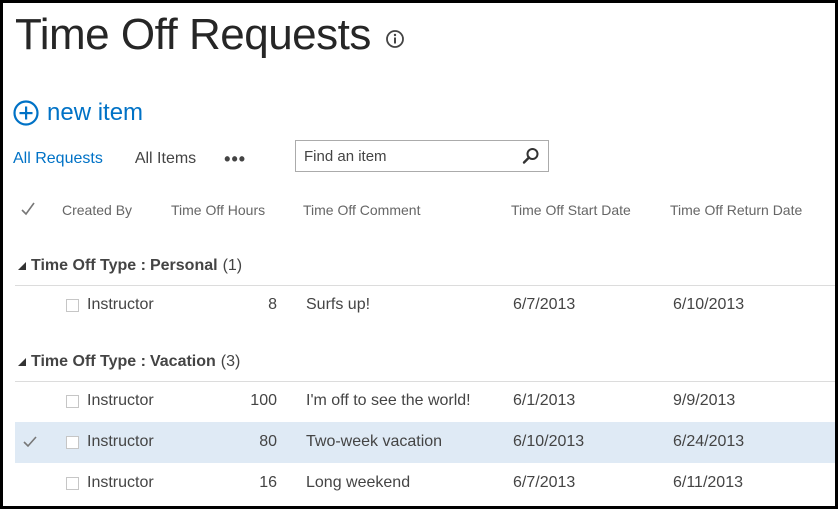 This screenshot has height=509, width=838. What do you see at coordinates (544, 400) in the screenshot?
I see `cell-start-date: 6/1/2013` at bounding box center [544, 400].